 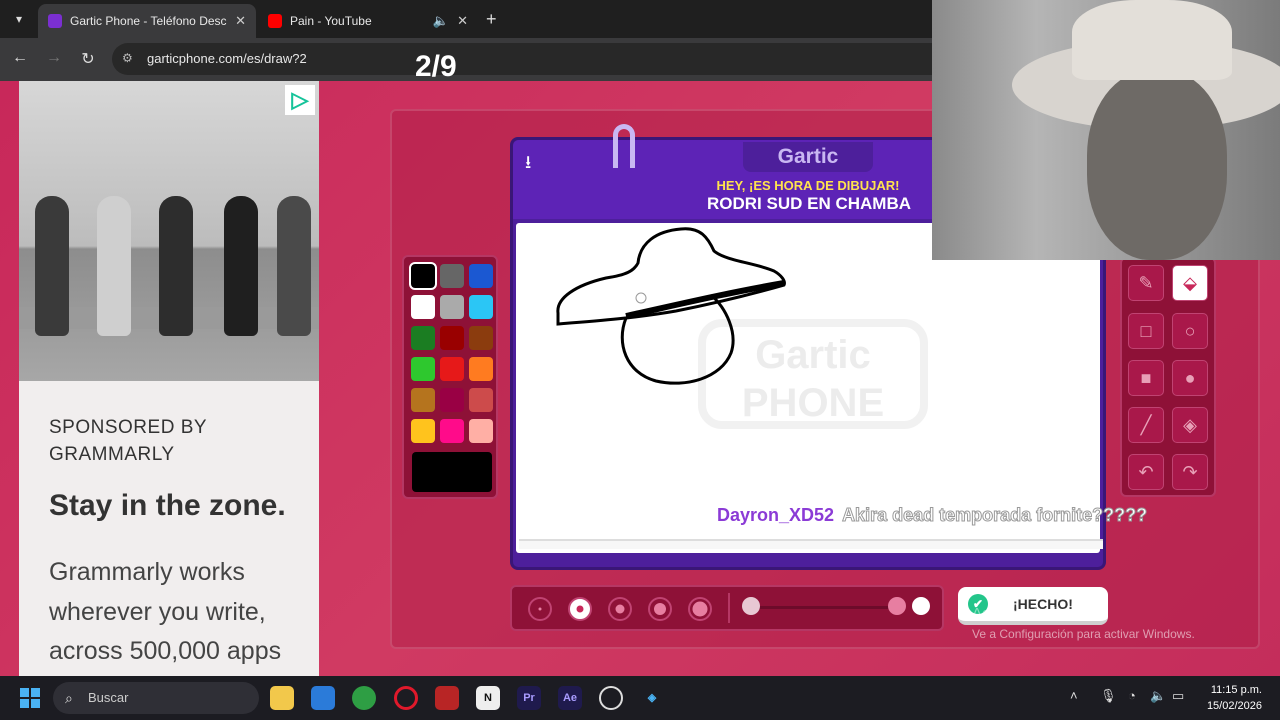 I want to click on back-arrow-icon: ←, so click(x=20, y=58).